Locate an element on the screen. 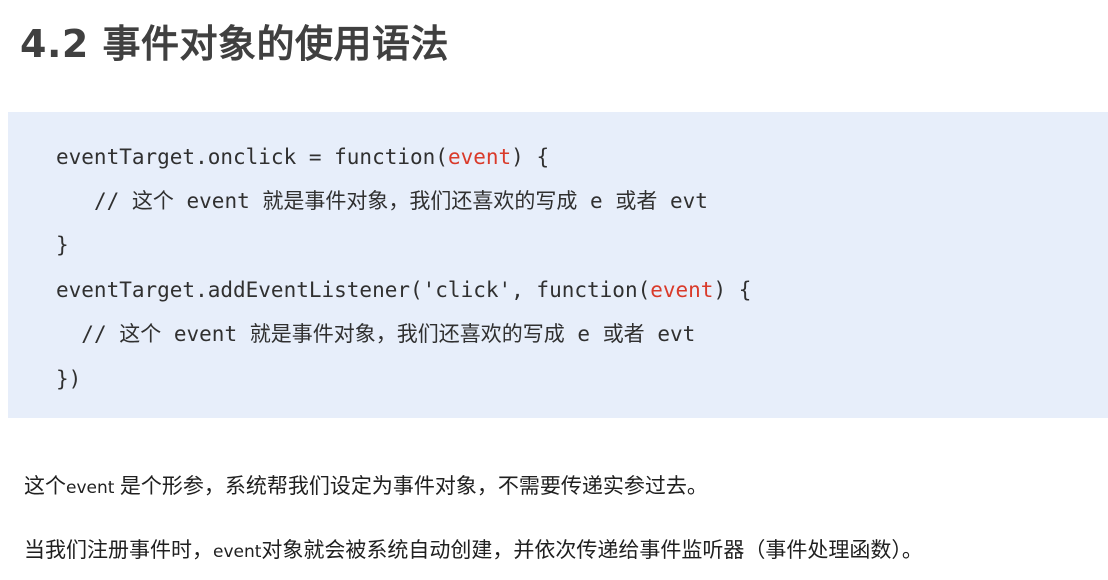  code-line-5: // 这个 event 就是事件对象，我们还喜欢的写成 e 或者 evt is located at coordinates (375, 334).